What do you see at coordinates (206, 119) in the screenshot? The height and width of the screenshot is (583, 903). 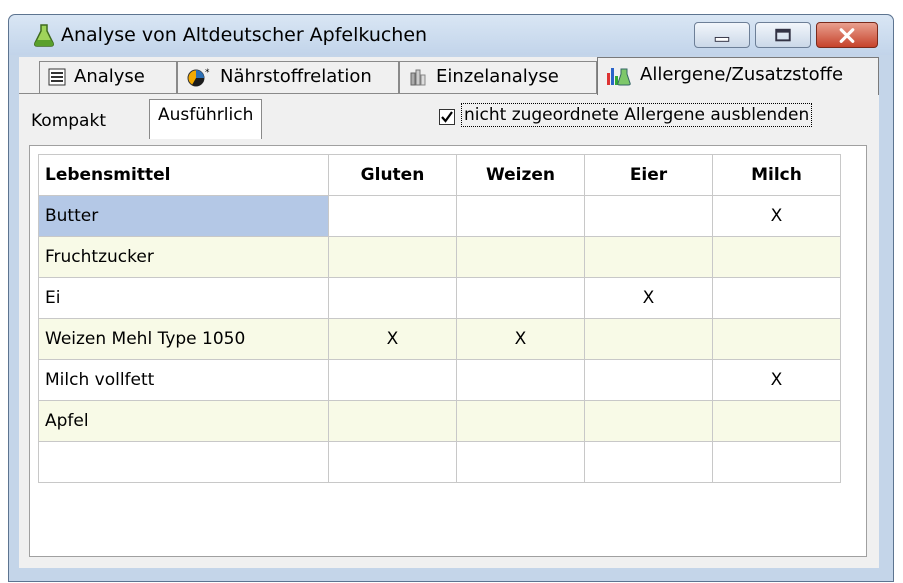 I see `subtab-ausfuehrlich: Ausführlich` at bounding box center [206, 119].